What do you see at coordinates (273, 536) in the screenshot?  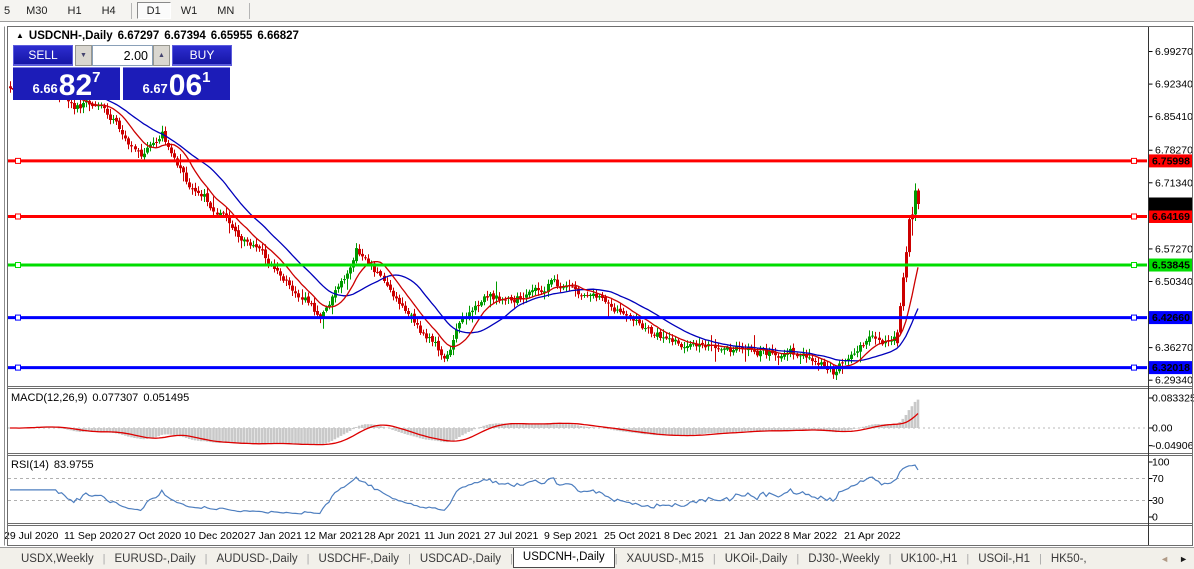 I see `x-axis-date-label: 27 Jan 2021` at bounding box center [273, 536].